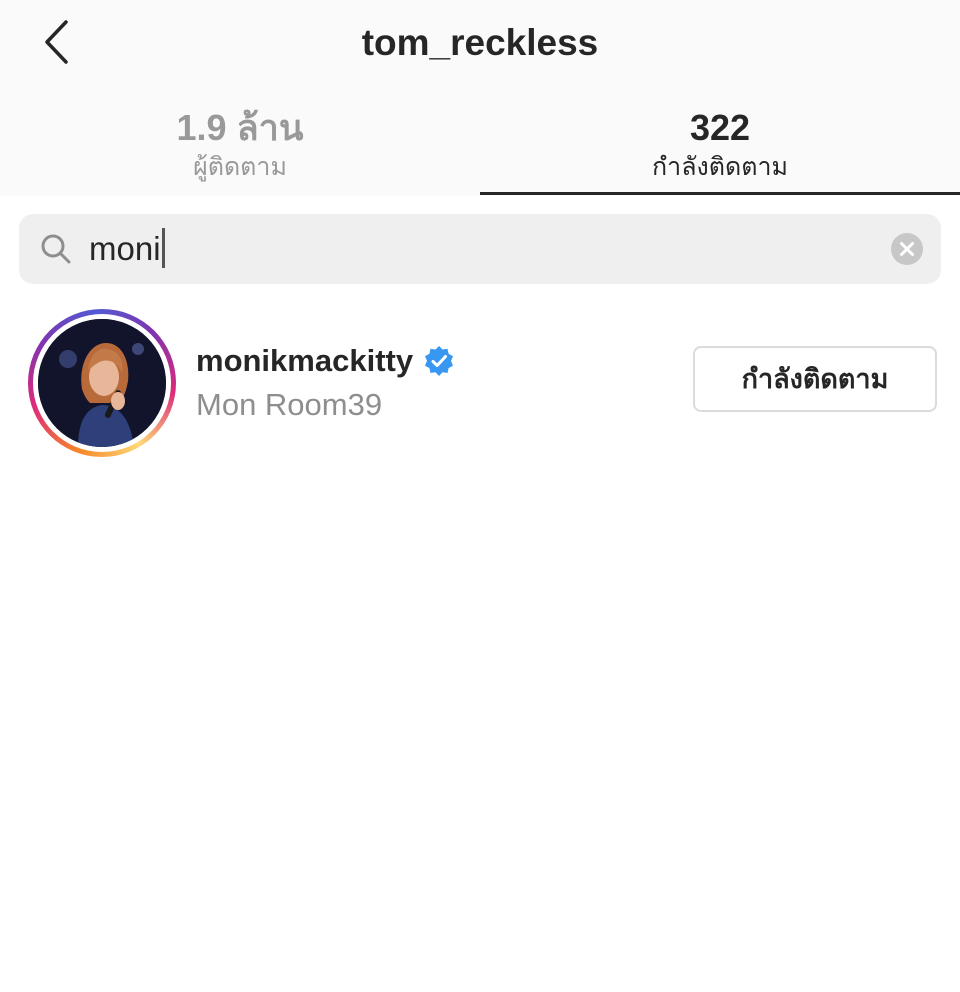  I want to click on search-input-value: moni, so click(125, 248).